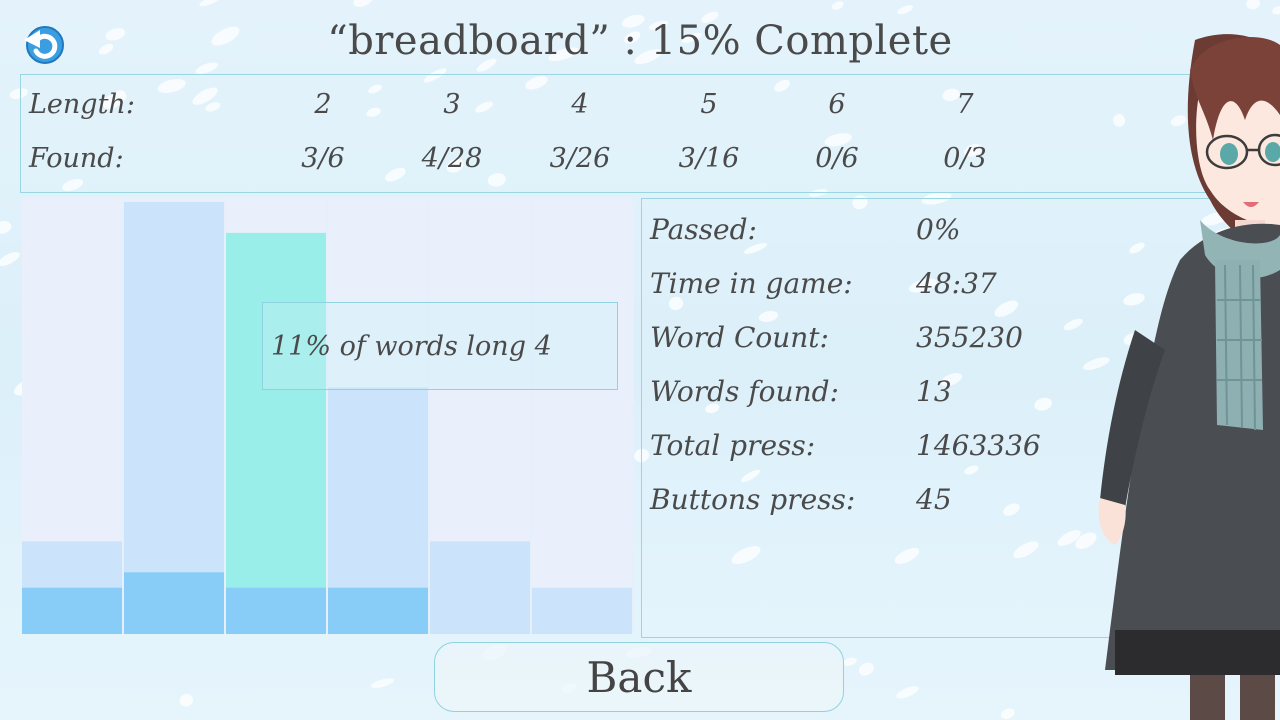  Describe the element at coordinates (969, 337) in the screenshot. I see `stat-value-word-count: 355230` at that location.